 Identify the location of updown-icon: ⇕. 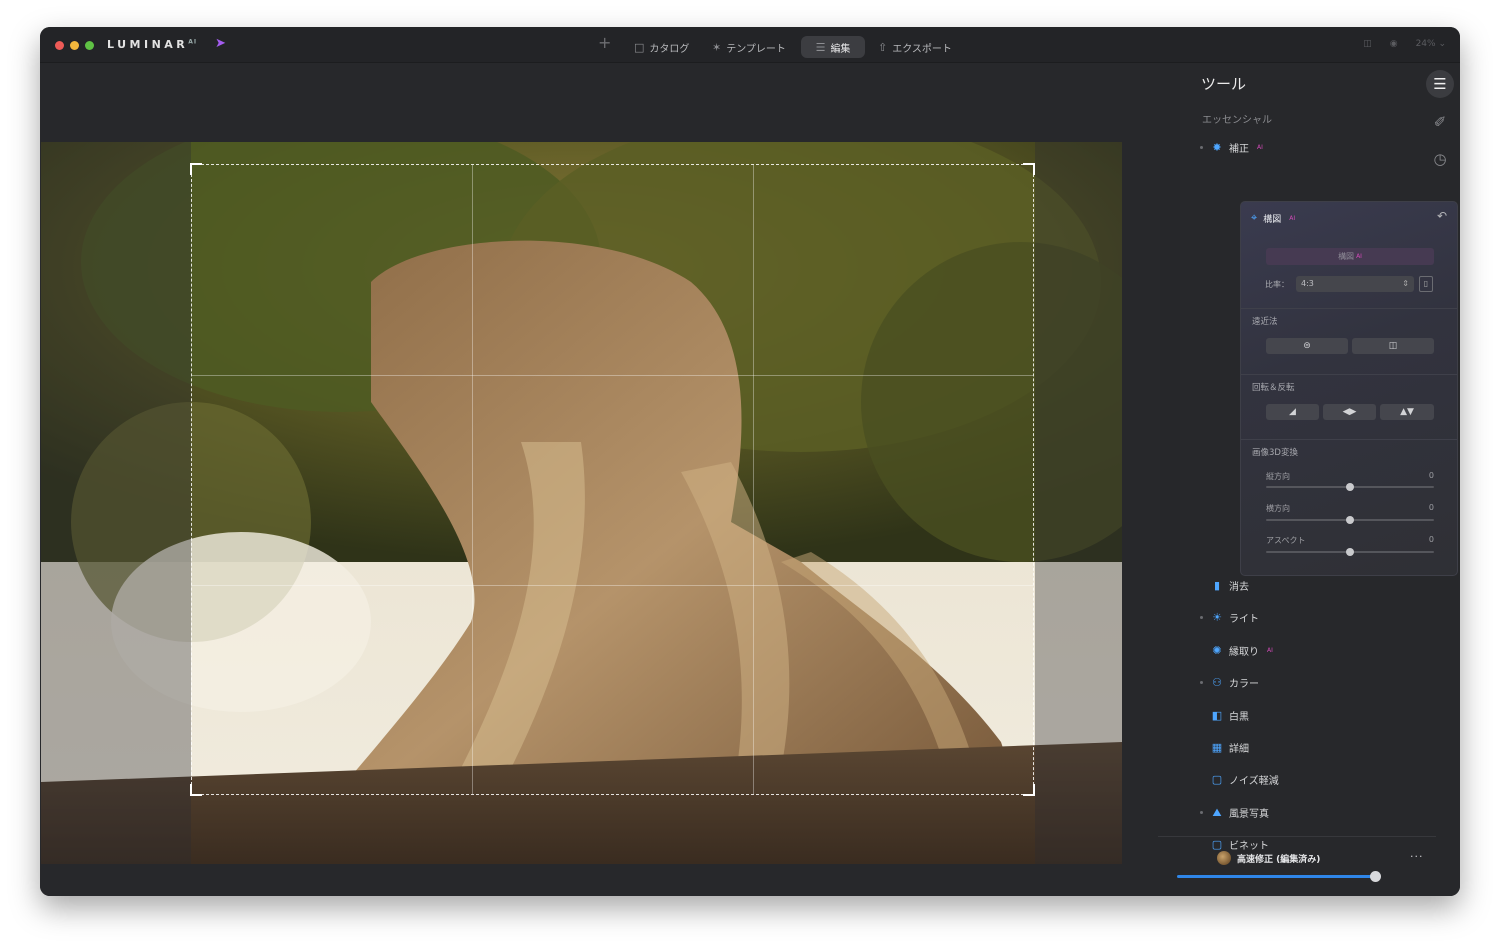
(1405, 283).